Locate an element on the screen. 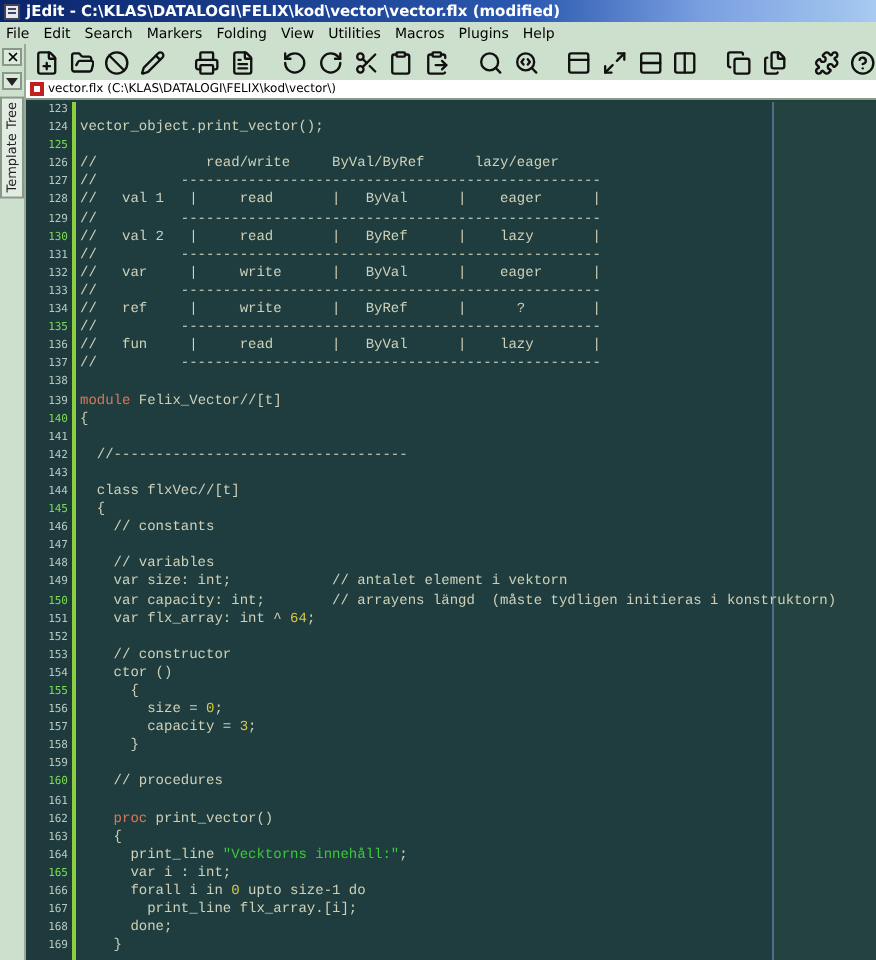 The image size is (876, 960). dock-menu-button is located at coordinates (12, 81).